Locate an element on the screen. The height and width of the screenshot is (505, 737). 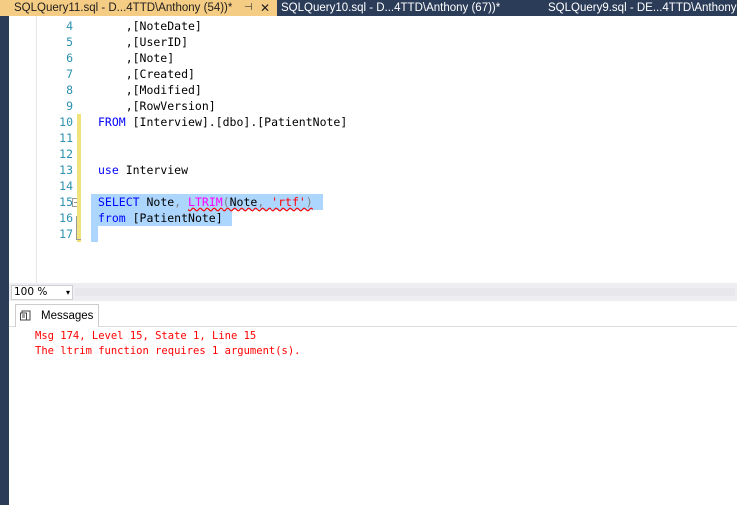
keyword: FROM is located at coordinates (112, 122).